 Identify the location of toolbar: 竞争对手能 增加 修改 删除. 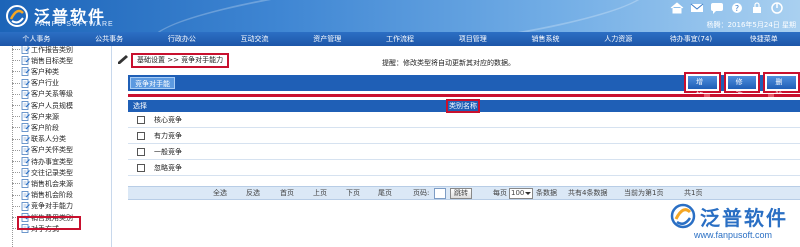
(464, 85).